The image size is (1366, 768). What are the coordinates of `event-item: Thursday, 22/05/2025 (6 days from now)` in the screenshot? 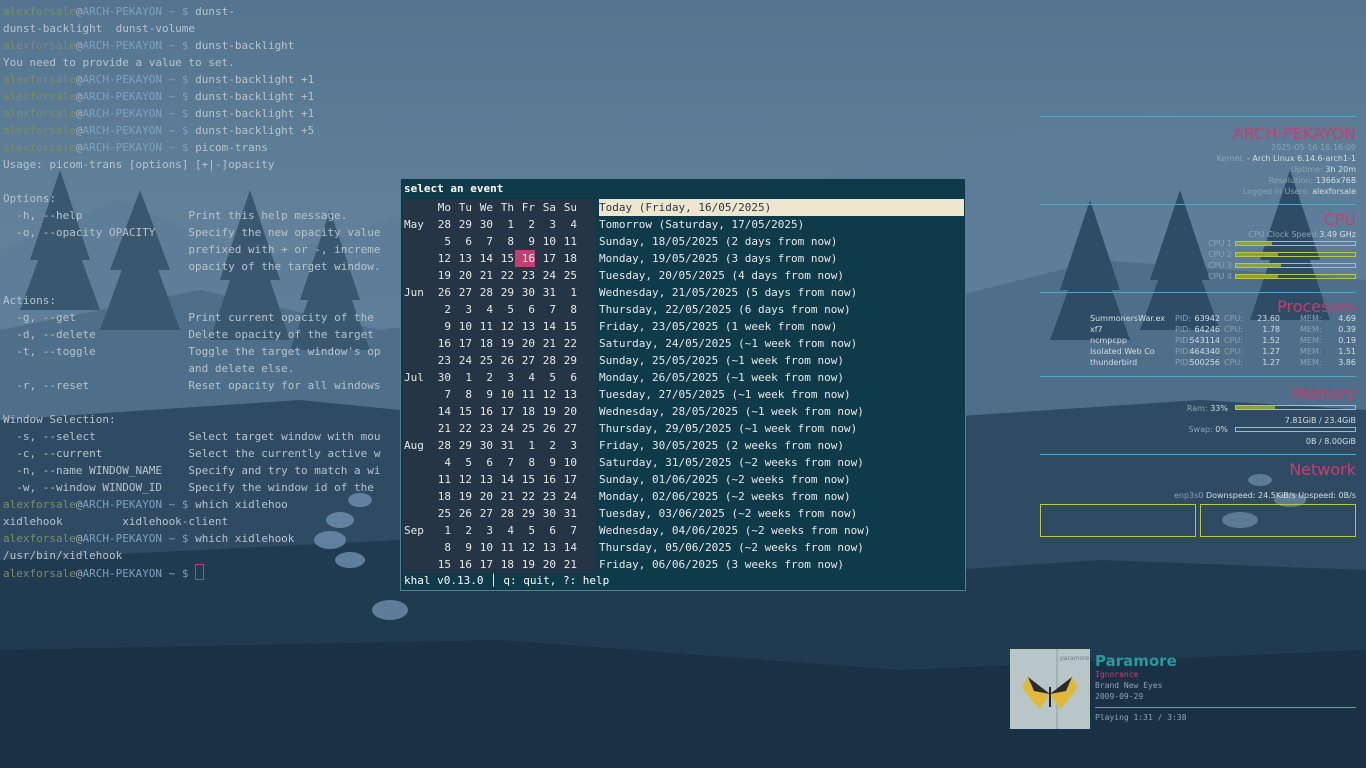 It's located at (781, 309).